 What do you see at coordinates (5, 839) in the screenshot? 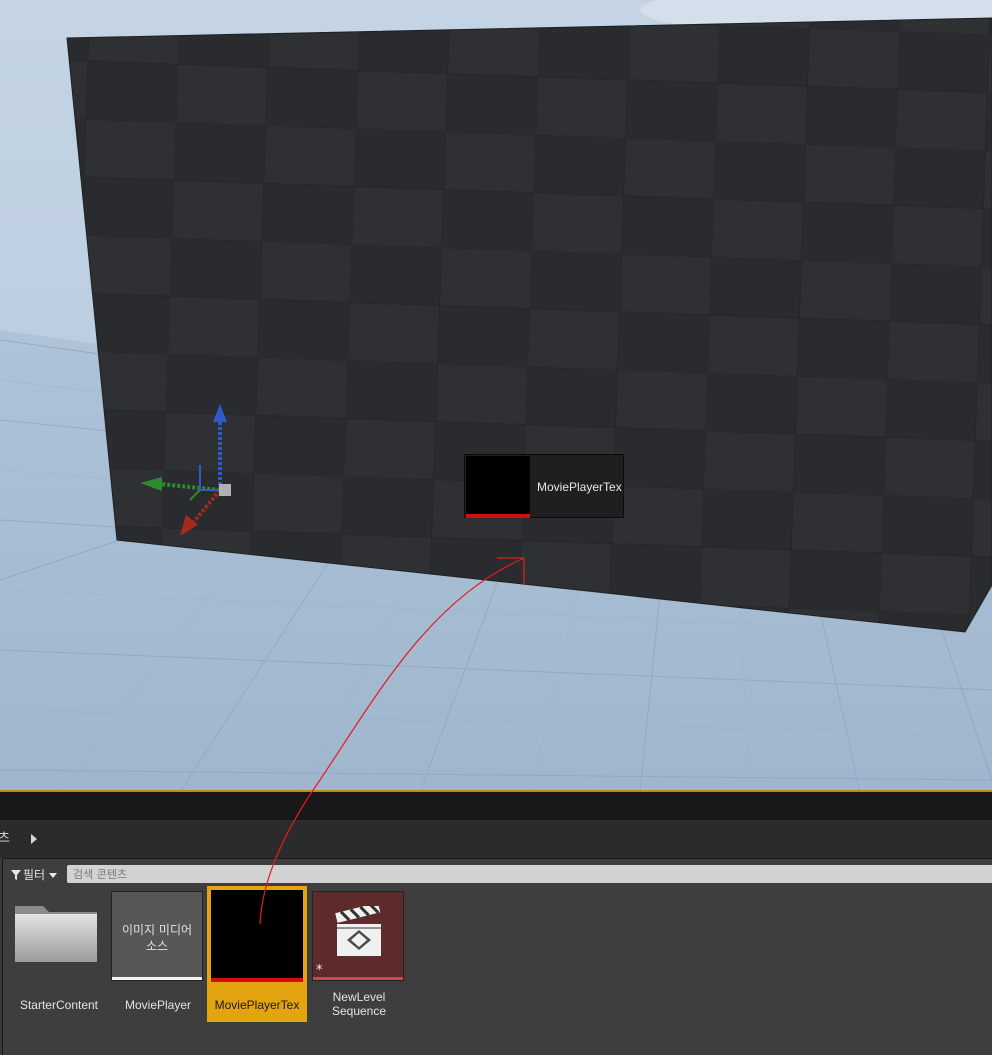
I see `breadcrumb-content: 츠` at bounding box center [5, 839].